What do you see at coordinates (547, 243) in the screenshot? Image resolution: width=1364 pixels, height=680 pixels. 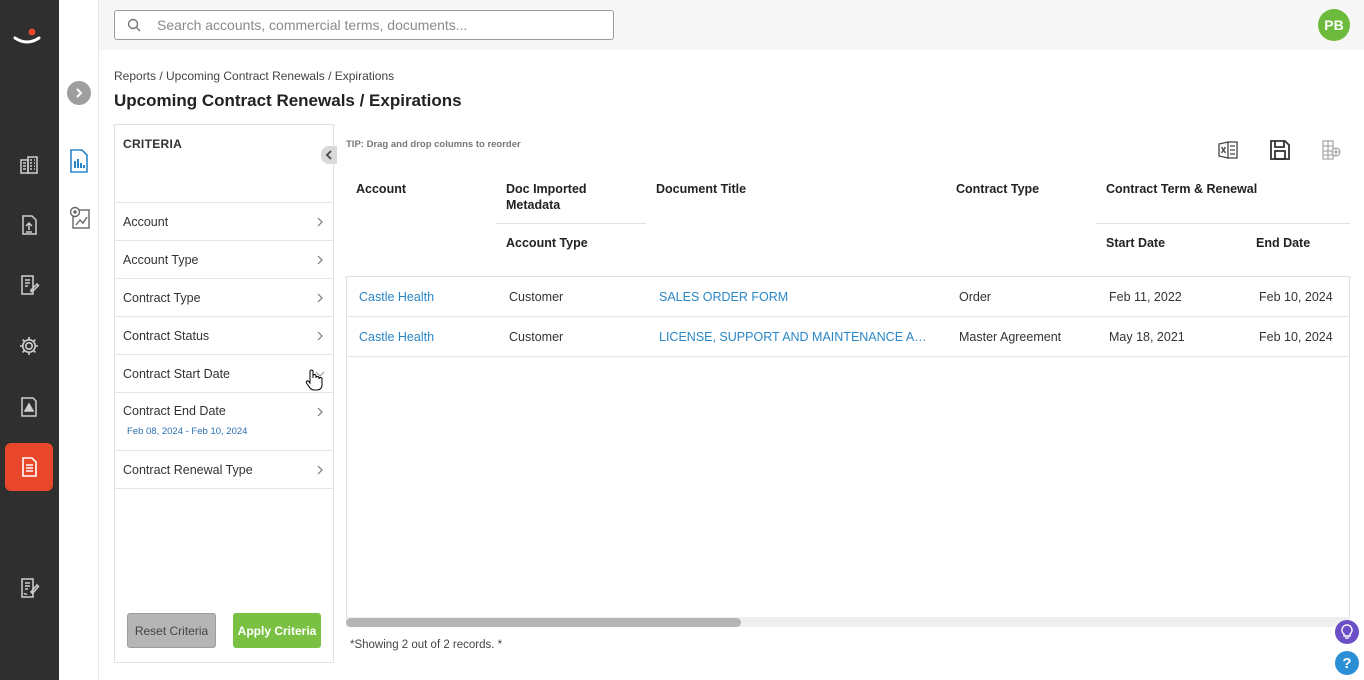 I see `header-account-type: Account Type` at bounding box center [547, 243].